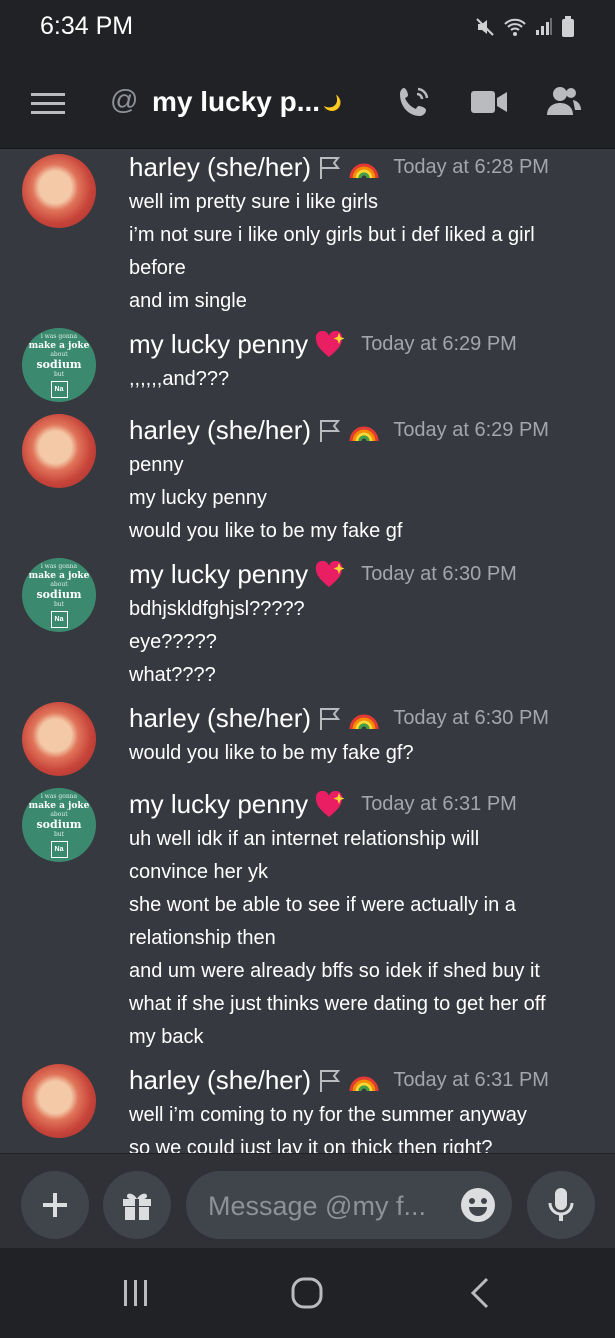 The width and height of the screenshot is (615, 1338). I want to click on back-icon, so click(480, 1293).